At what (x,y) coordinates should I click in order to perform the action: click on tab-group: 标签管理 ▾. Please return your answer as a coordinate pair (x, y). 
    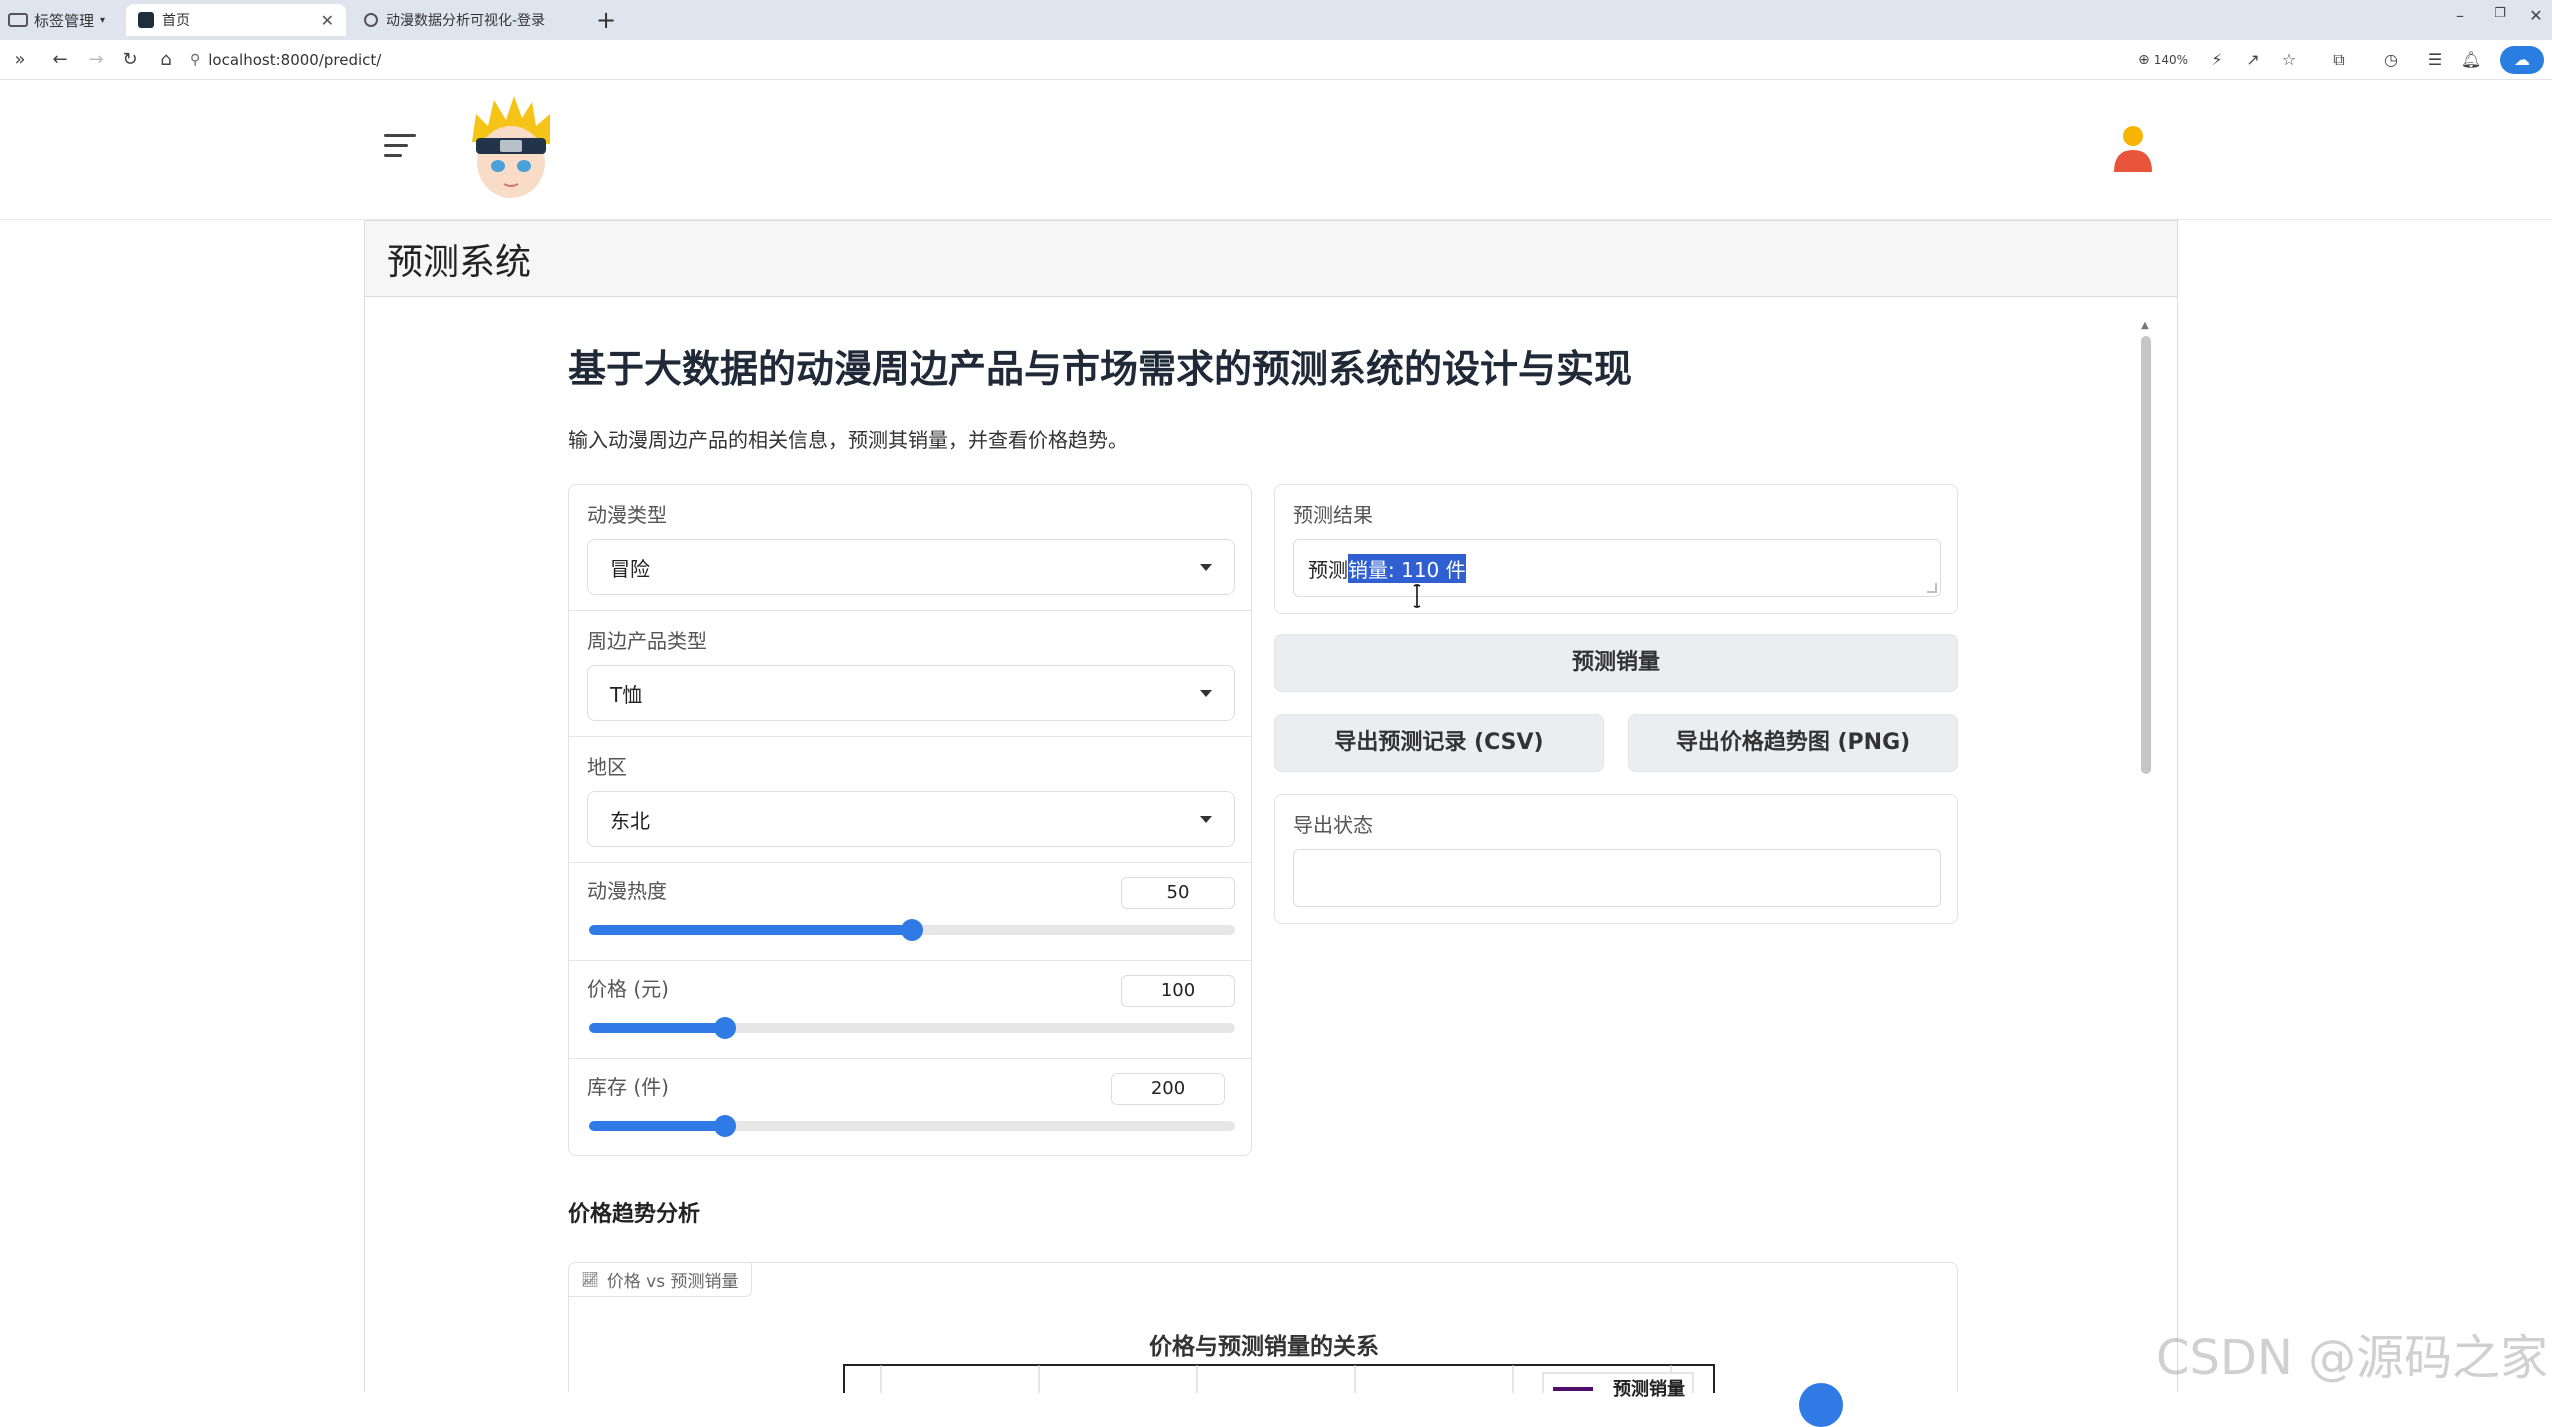
    Looking at the image, I should click on (56, 20).